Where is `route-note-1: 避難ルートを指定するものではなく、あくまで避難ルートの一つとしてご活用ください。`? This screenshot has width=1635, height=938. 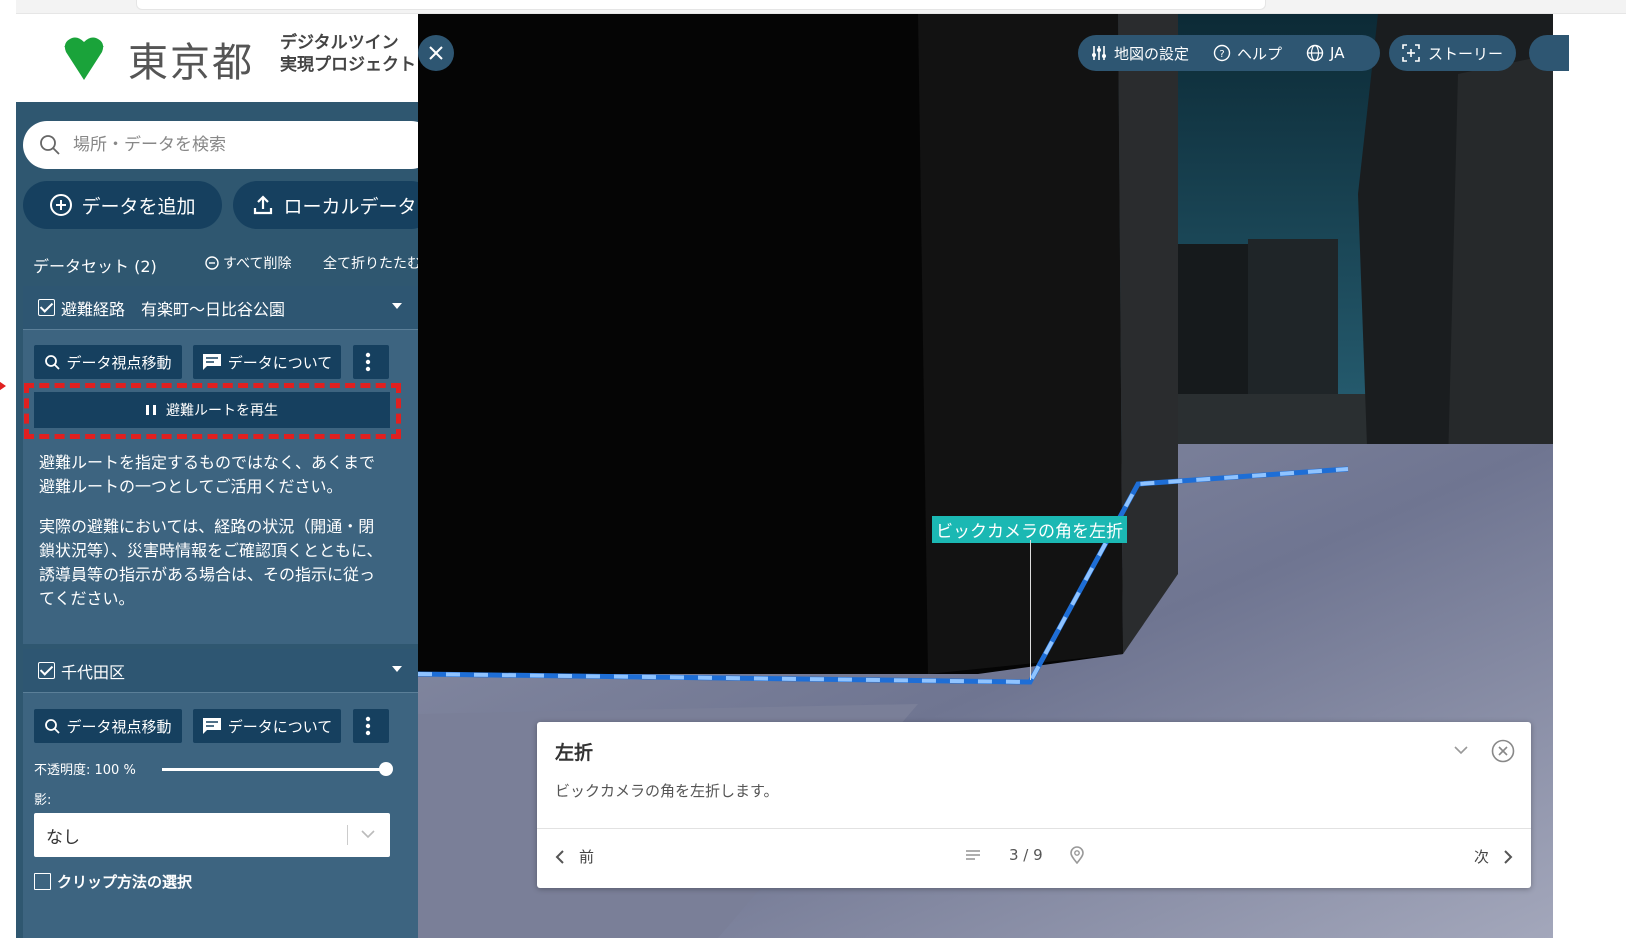
route-note-1: 避難ルートを指定するものではなく、あくまで避難ルートの一つとしてご活用ください。 is located at coordinates (207, 474).